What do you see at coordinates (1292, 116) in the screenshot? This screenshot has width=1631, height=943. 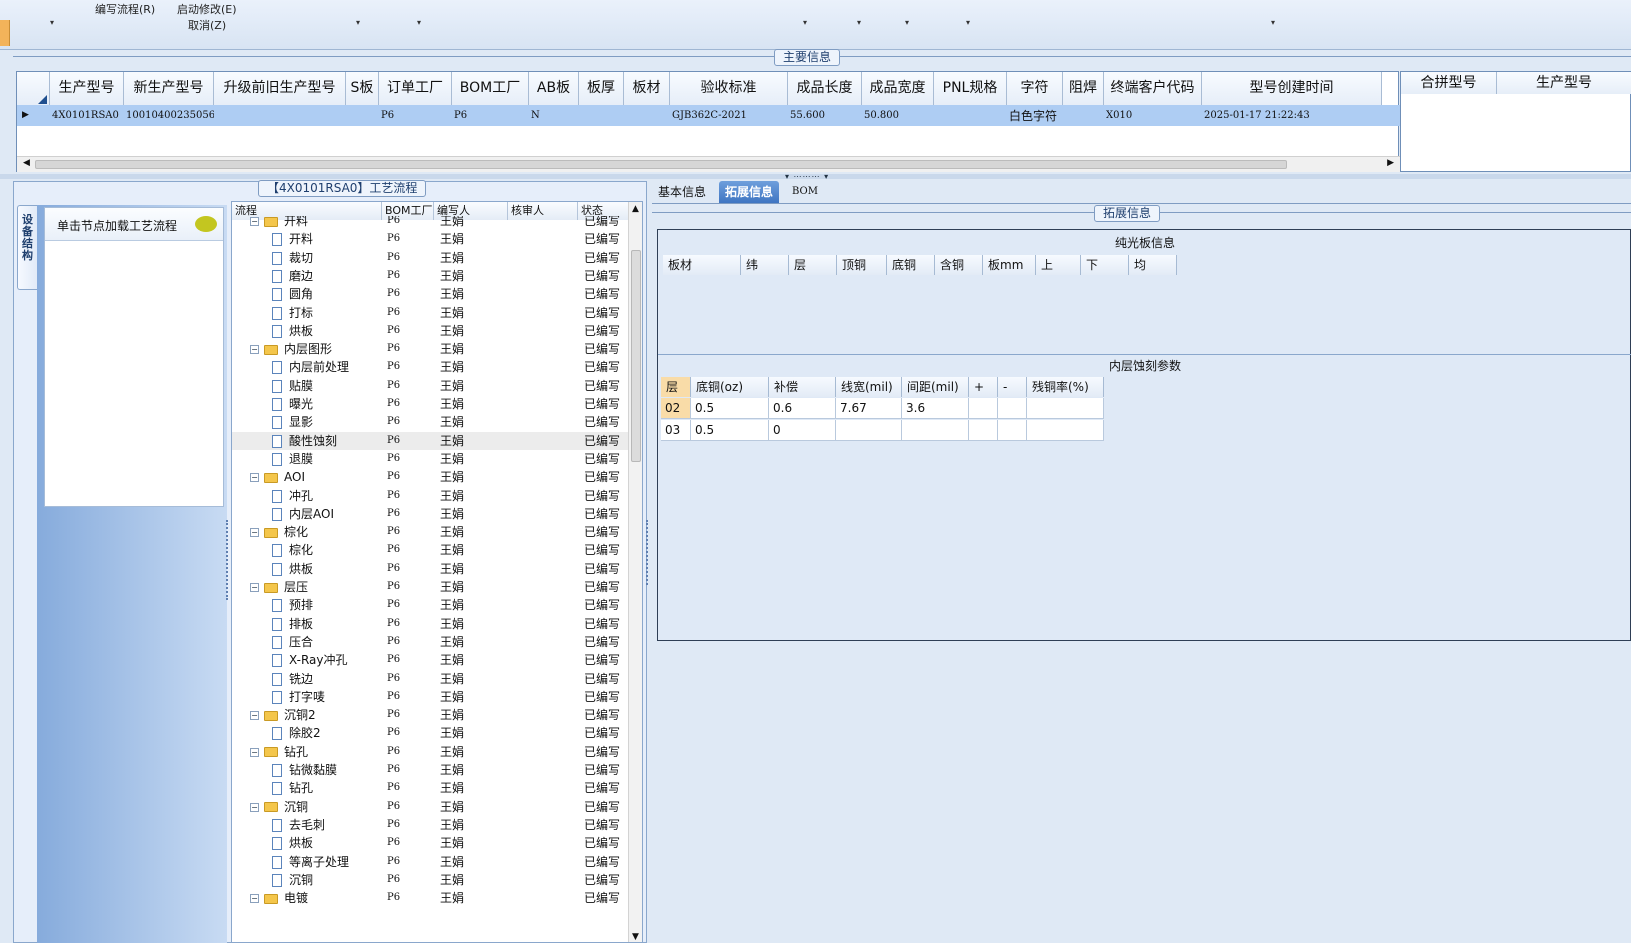 I see `model-created-time-cell: 2025-01-17 21:22:43` at bounding box center [1292, 116].